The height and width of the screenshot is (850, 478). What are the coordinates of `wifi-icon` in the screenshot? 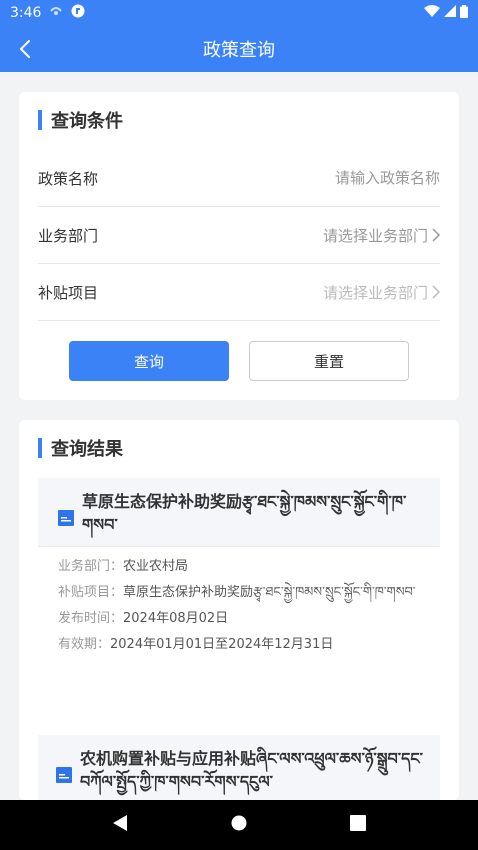 It's located at (432, 13).